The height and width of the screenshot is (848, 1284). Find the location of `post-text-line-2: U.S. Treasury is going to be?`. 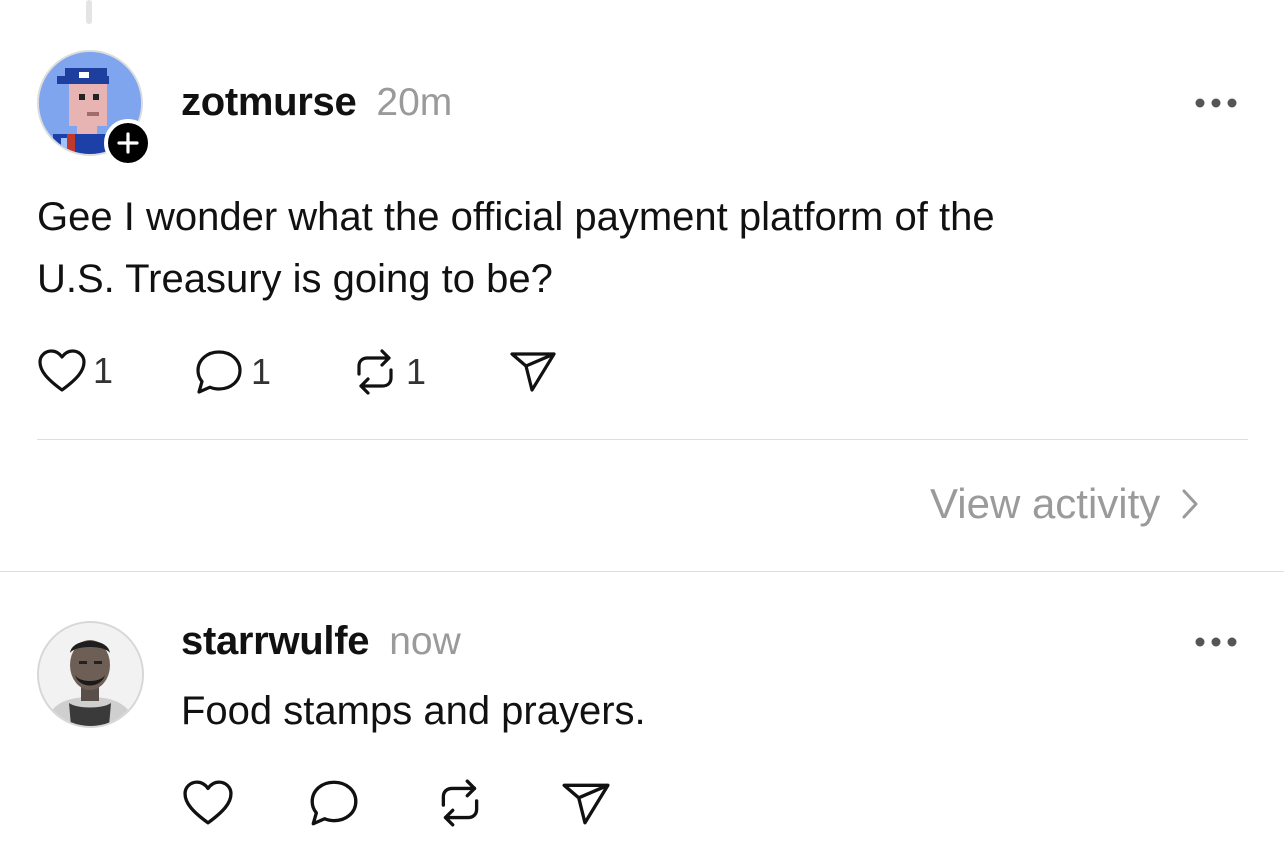

post-text-line-2: U.S. Treasury is going to be? is located at coordinates (295, 279).